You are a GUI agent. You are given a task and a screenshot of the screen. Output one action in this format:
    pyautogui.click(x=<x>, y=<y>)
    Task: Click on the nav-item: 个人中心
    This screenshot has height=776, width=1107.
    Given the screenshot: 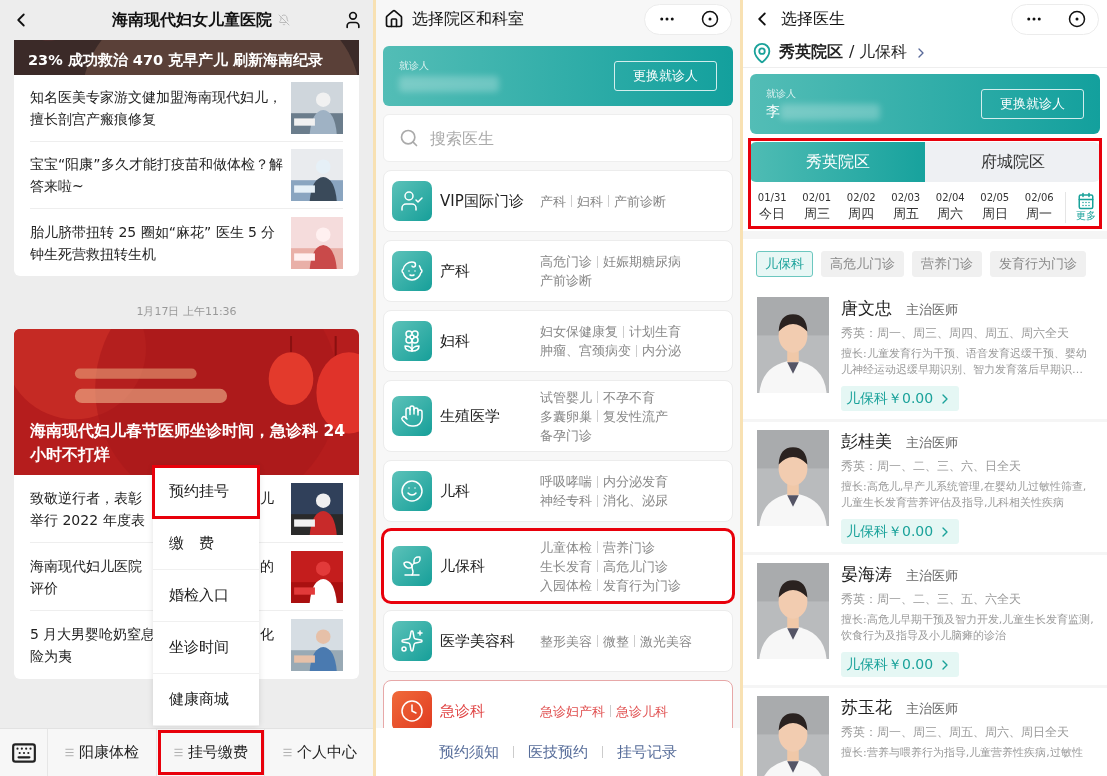 What is the action you would take?
    pyautogui.click(x=319, y=752)
    